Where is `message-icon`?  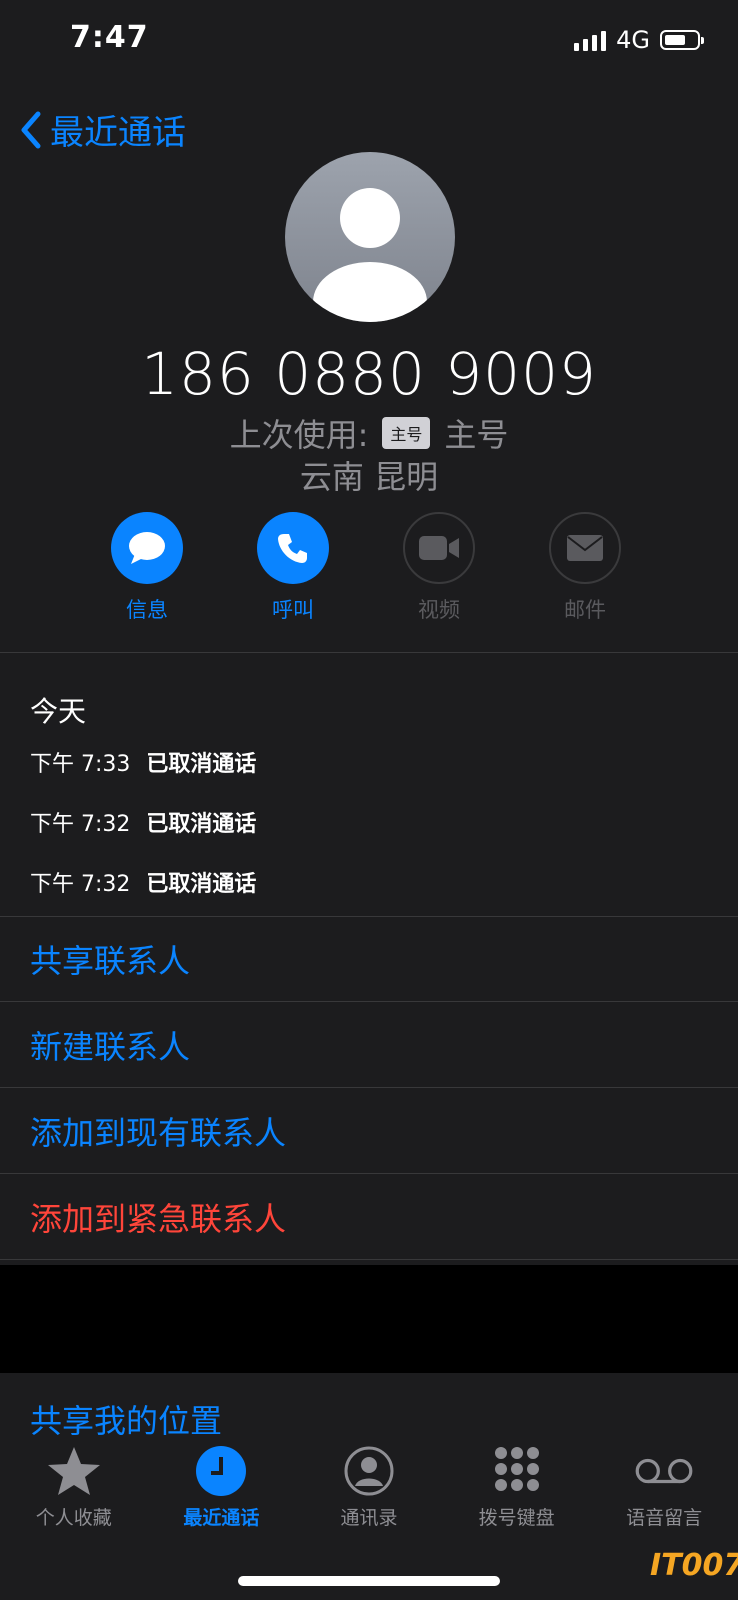
message-icon is located at coordinates (147, 548).